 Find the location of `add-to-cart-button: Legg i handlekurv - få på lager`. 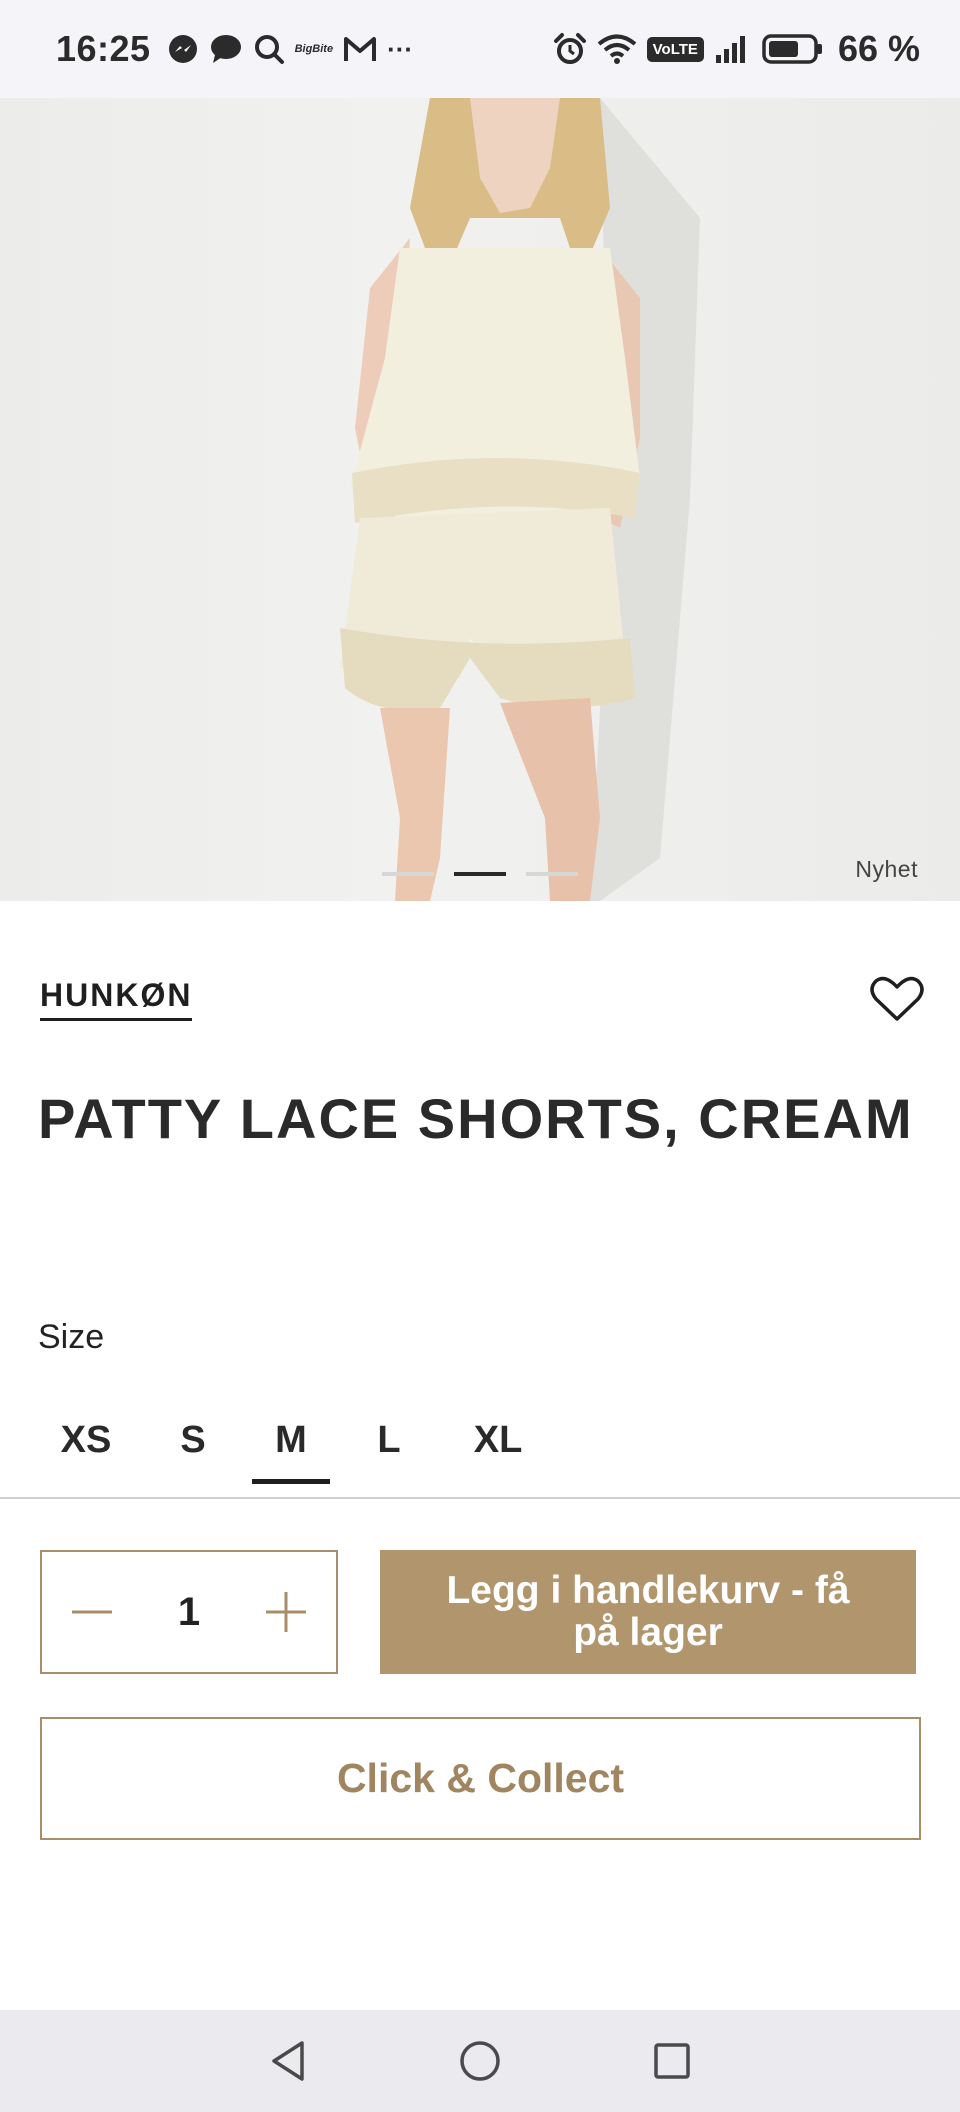

add-to-cart-button: Legg i handlekurv - få på lager is located at coordinates (648, 1612).